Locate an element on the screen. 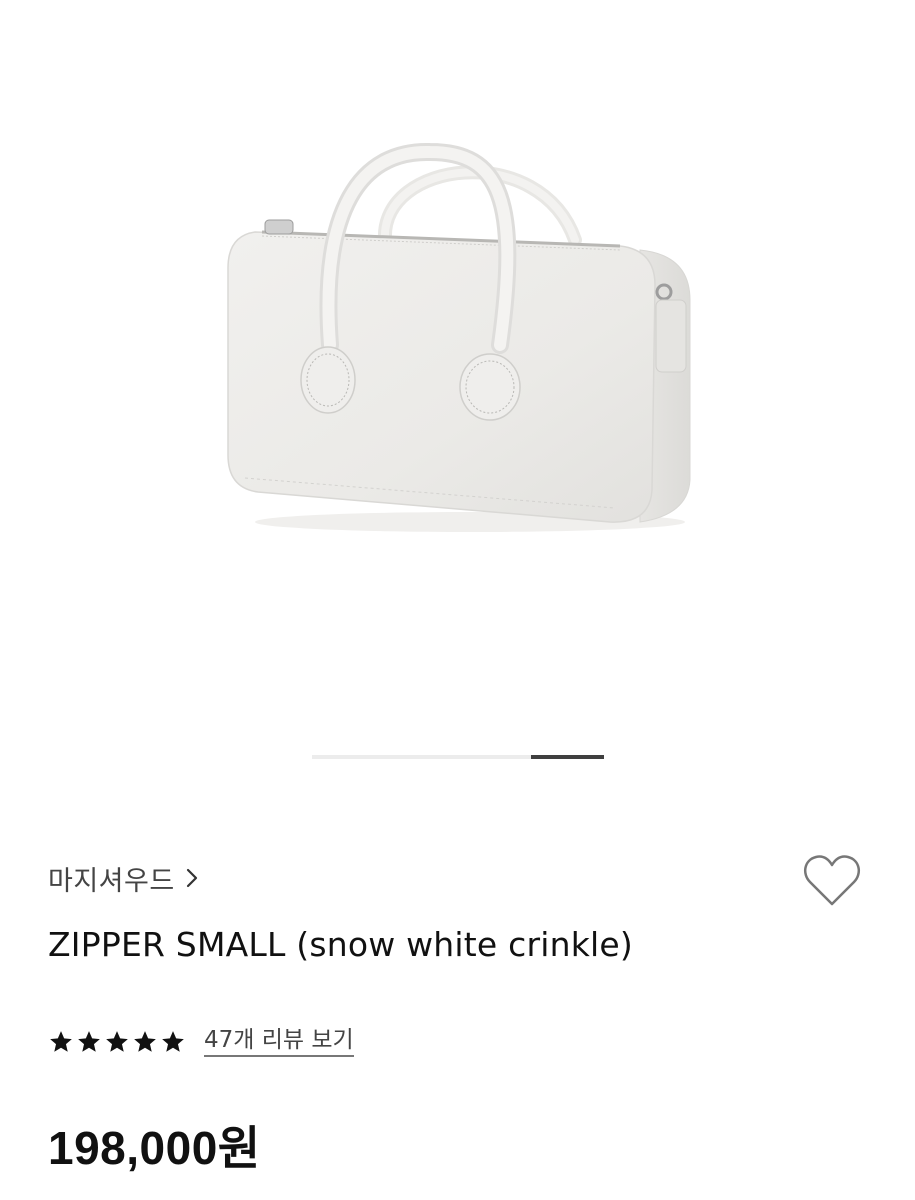 This screenshot has width=915, height=1200. review-link: 47개 리뷰 보기 is located at coordinates (279, 1042).